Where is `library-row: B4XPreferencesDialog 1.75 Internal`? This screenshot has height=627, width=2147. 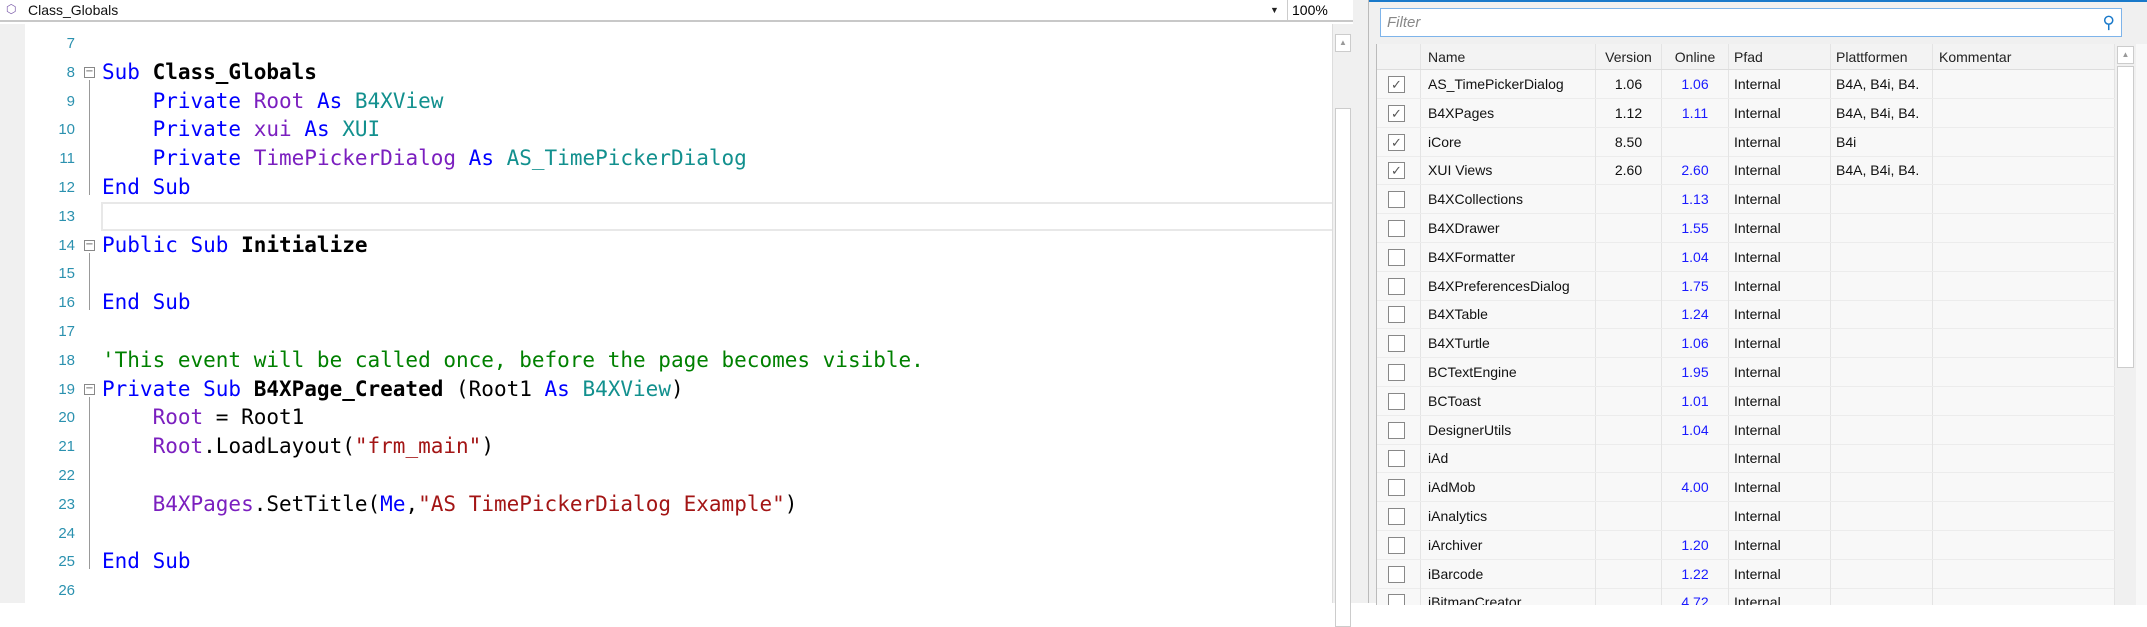
library-row: B4XPreferencesDialog 1.75 Internal is located at coordinates (1746, 286).